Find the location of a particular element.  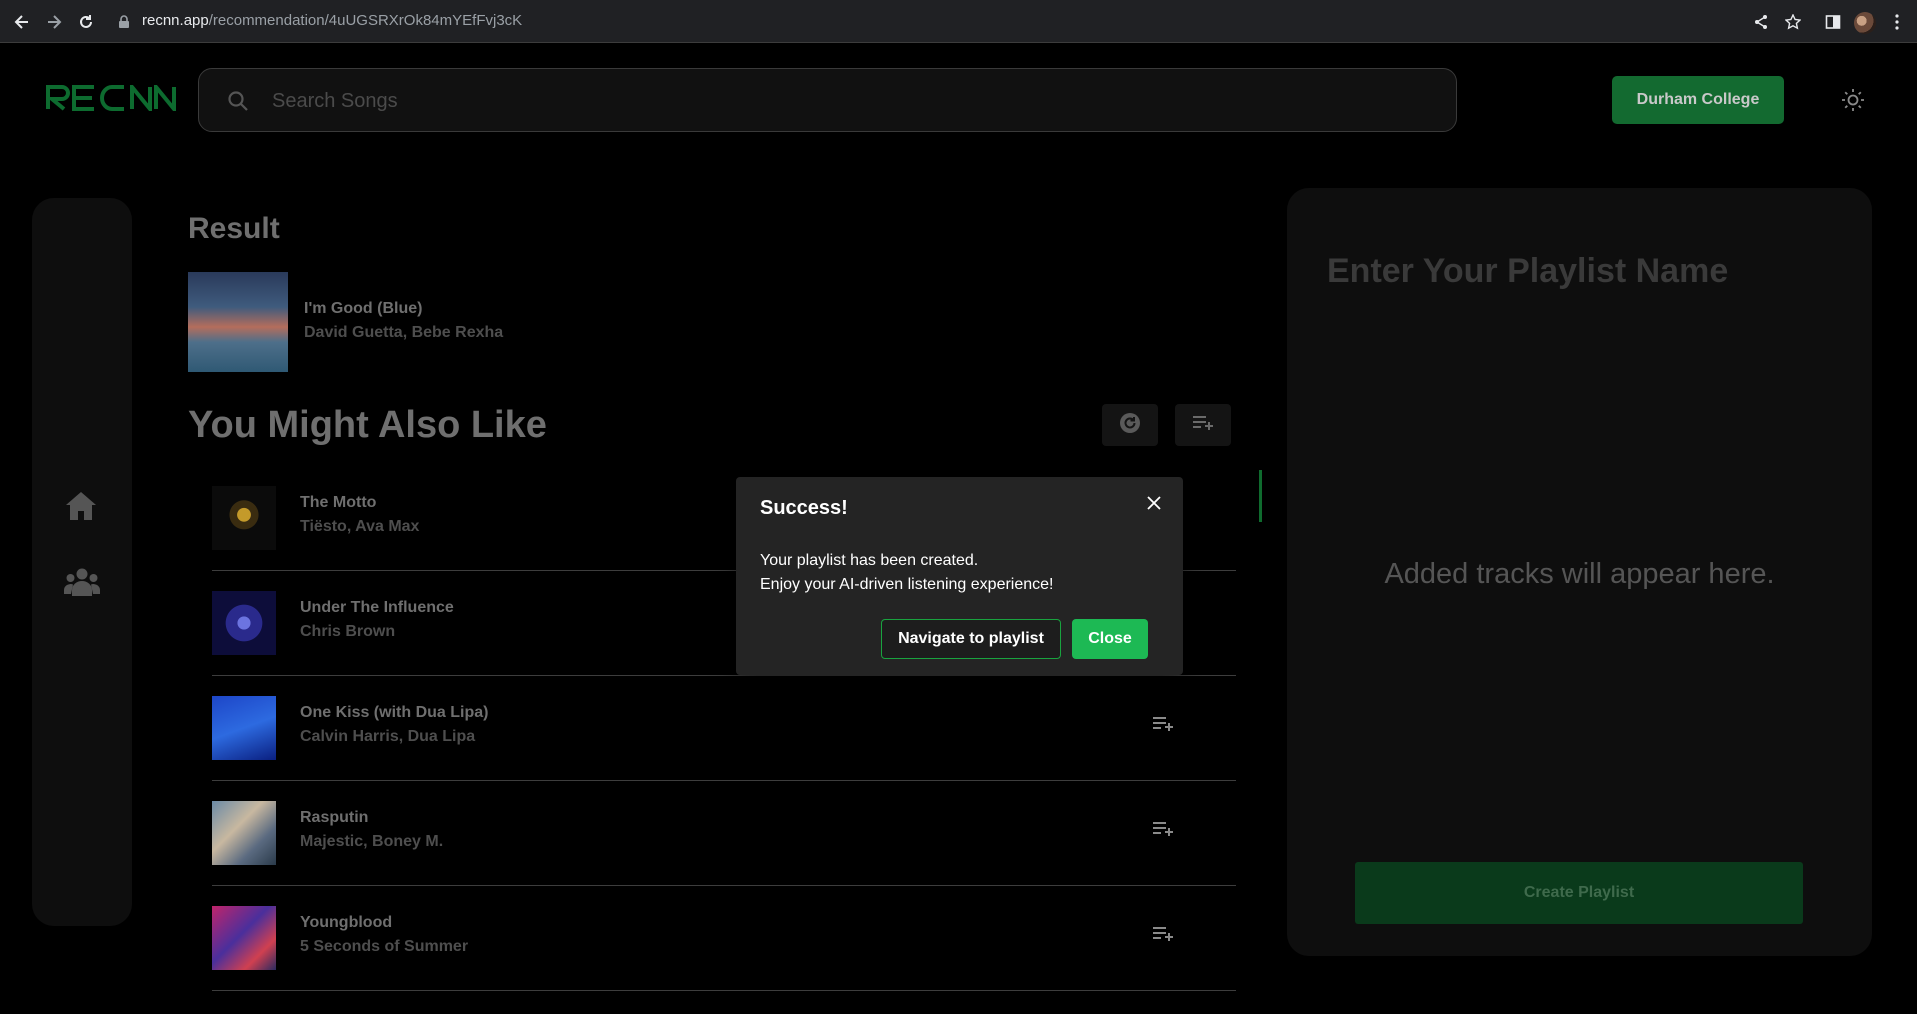

profile-avatar is located at coordinates (1865, 23).